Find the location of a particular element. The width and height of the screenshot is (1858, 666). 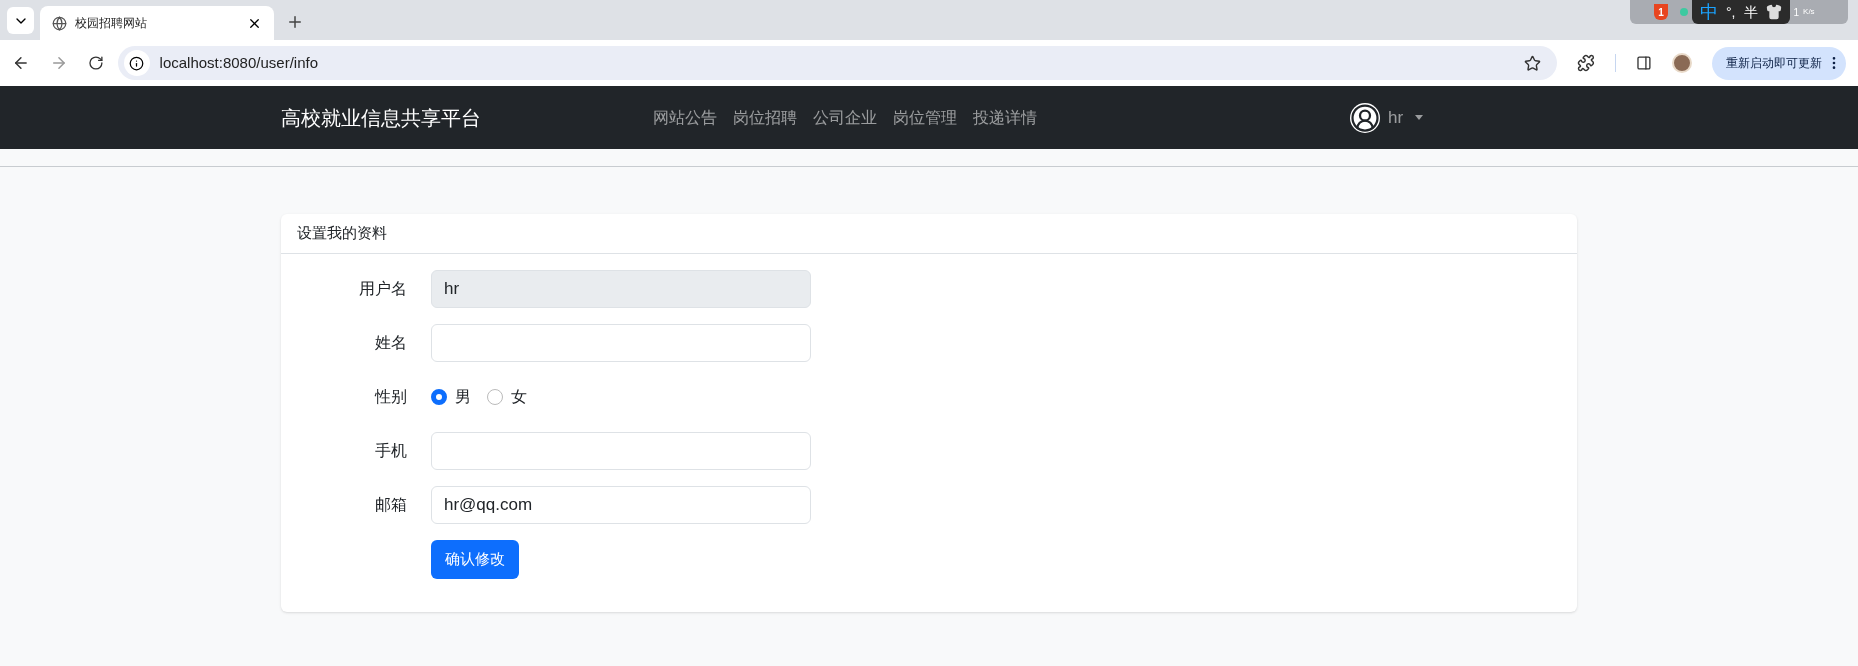

field-label: 邮箱 is located at coordinates (390, 505).